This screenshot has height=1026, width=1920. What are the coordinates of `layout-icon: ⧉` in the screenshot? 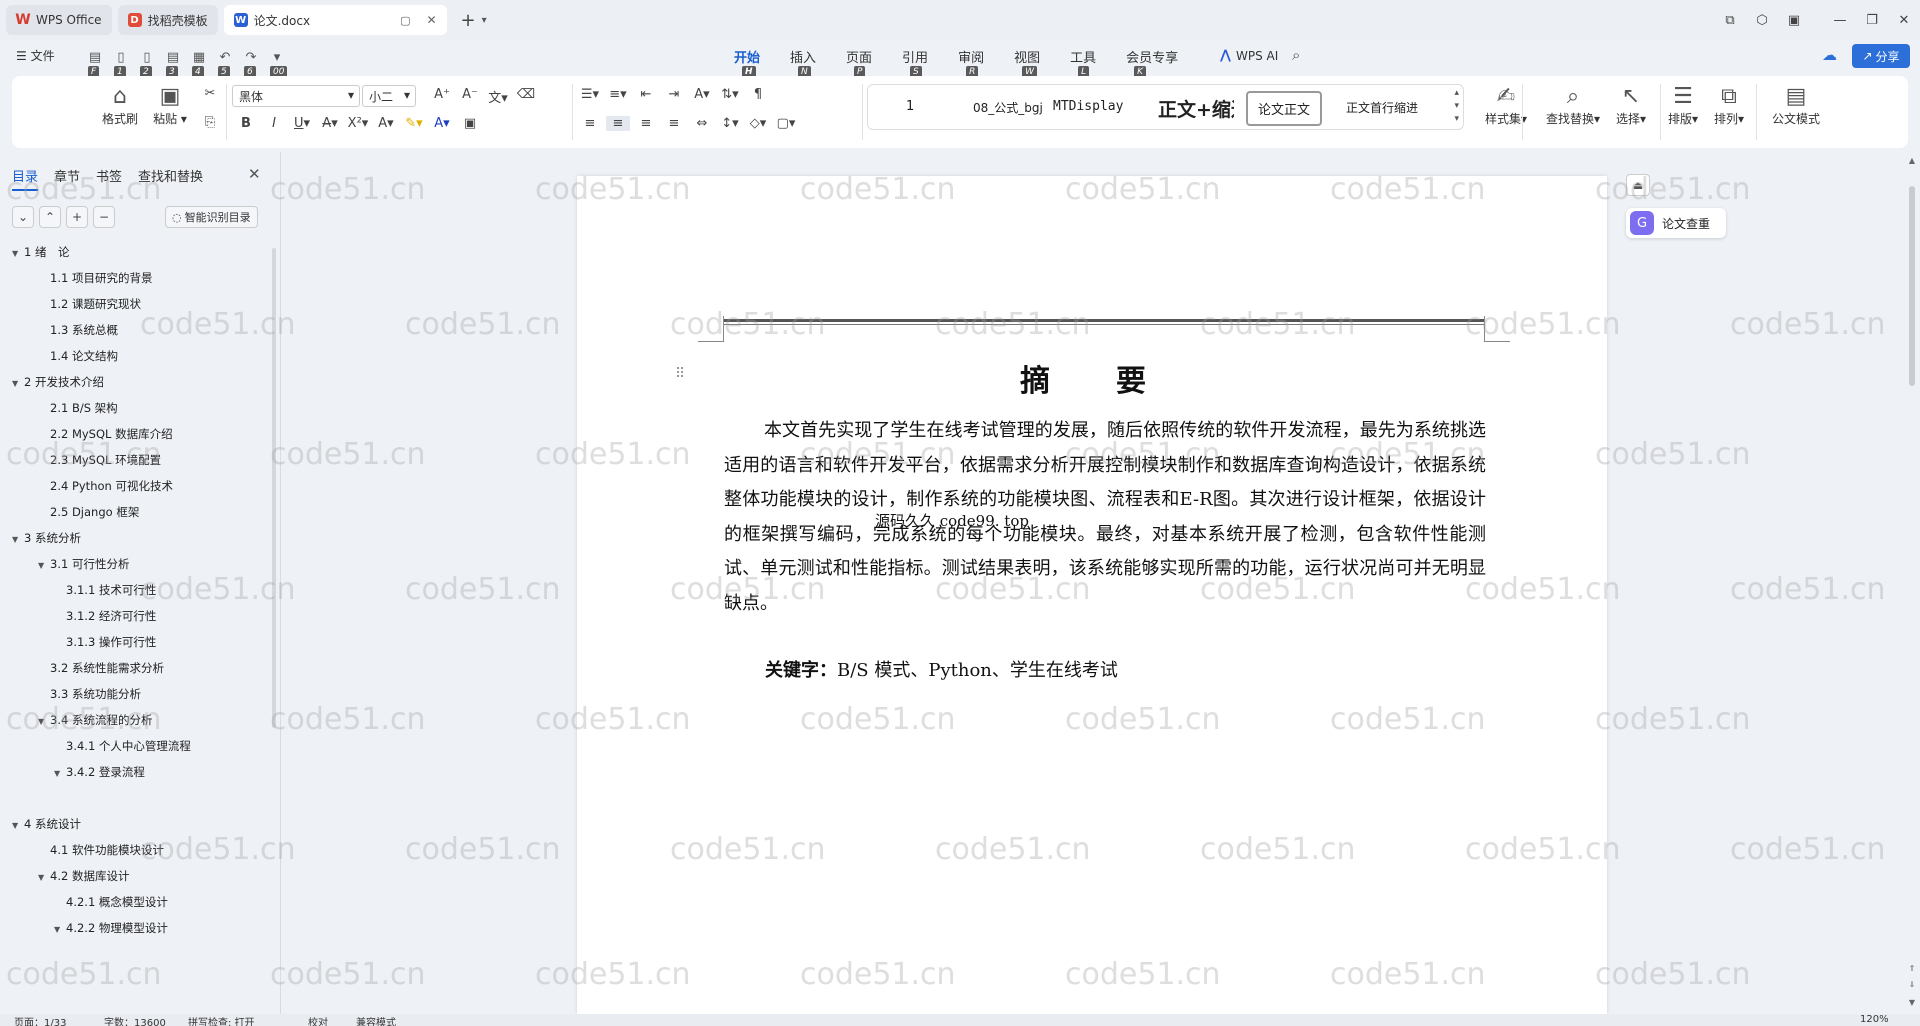 It's located at (1730, 20).